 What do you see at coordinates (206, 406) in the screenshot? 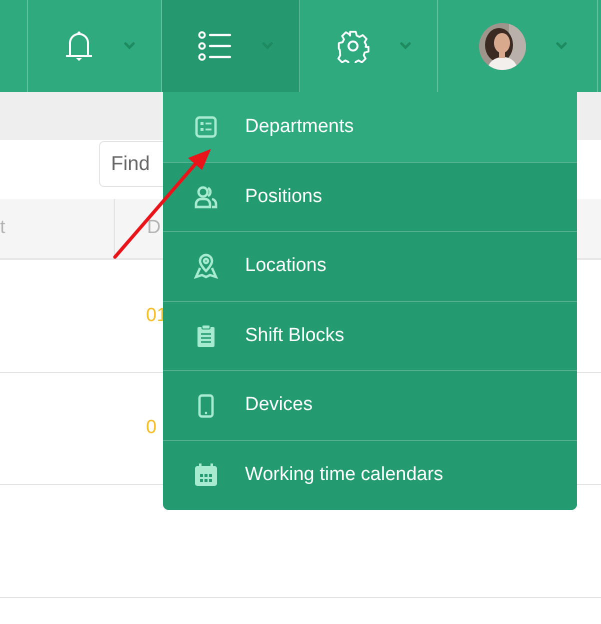
I see `phone-icon` at bounding box center [206, 406].